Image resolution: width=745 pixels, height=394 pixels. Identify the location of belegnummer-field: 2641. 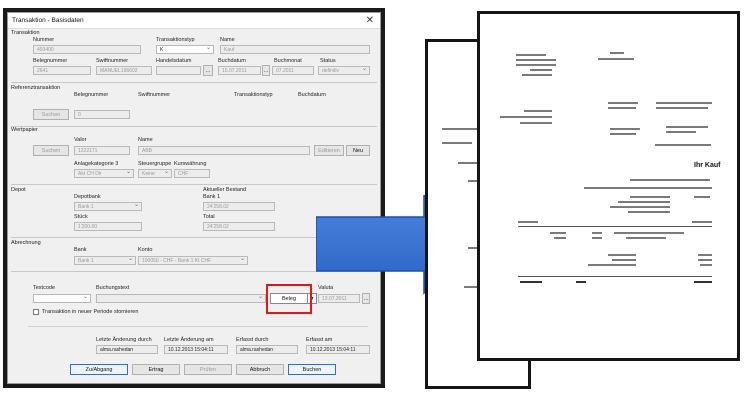
(62, 70).